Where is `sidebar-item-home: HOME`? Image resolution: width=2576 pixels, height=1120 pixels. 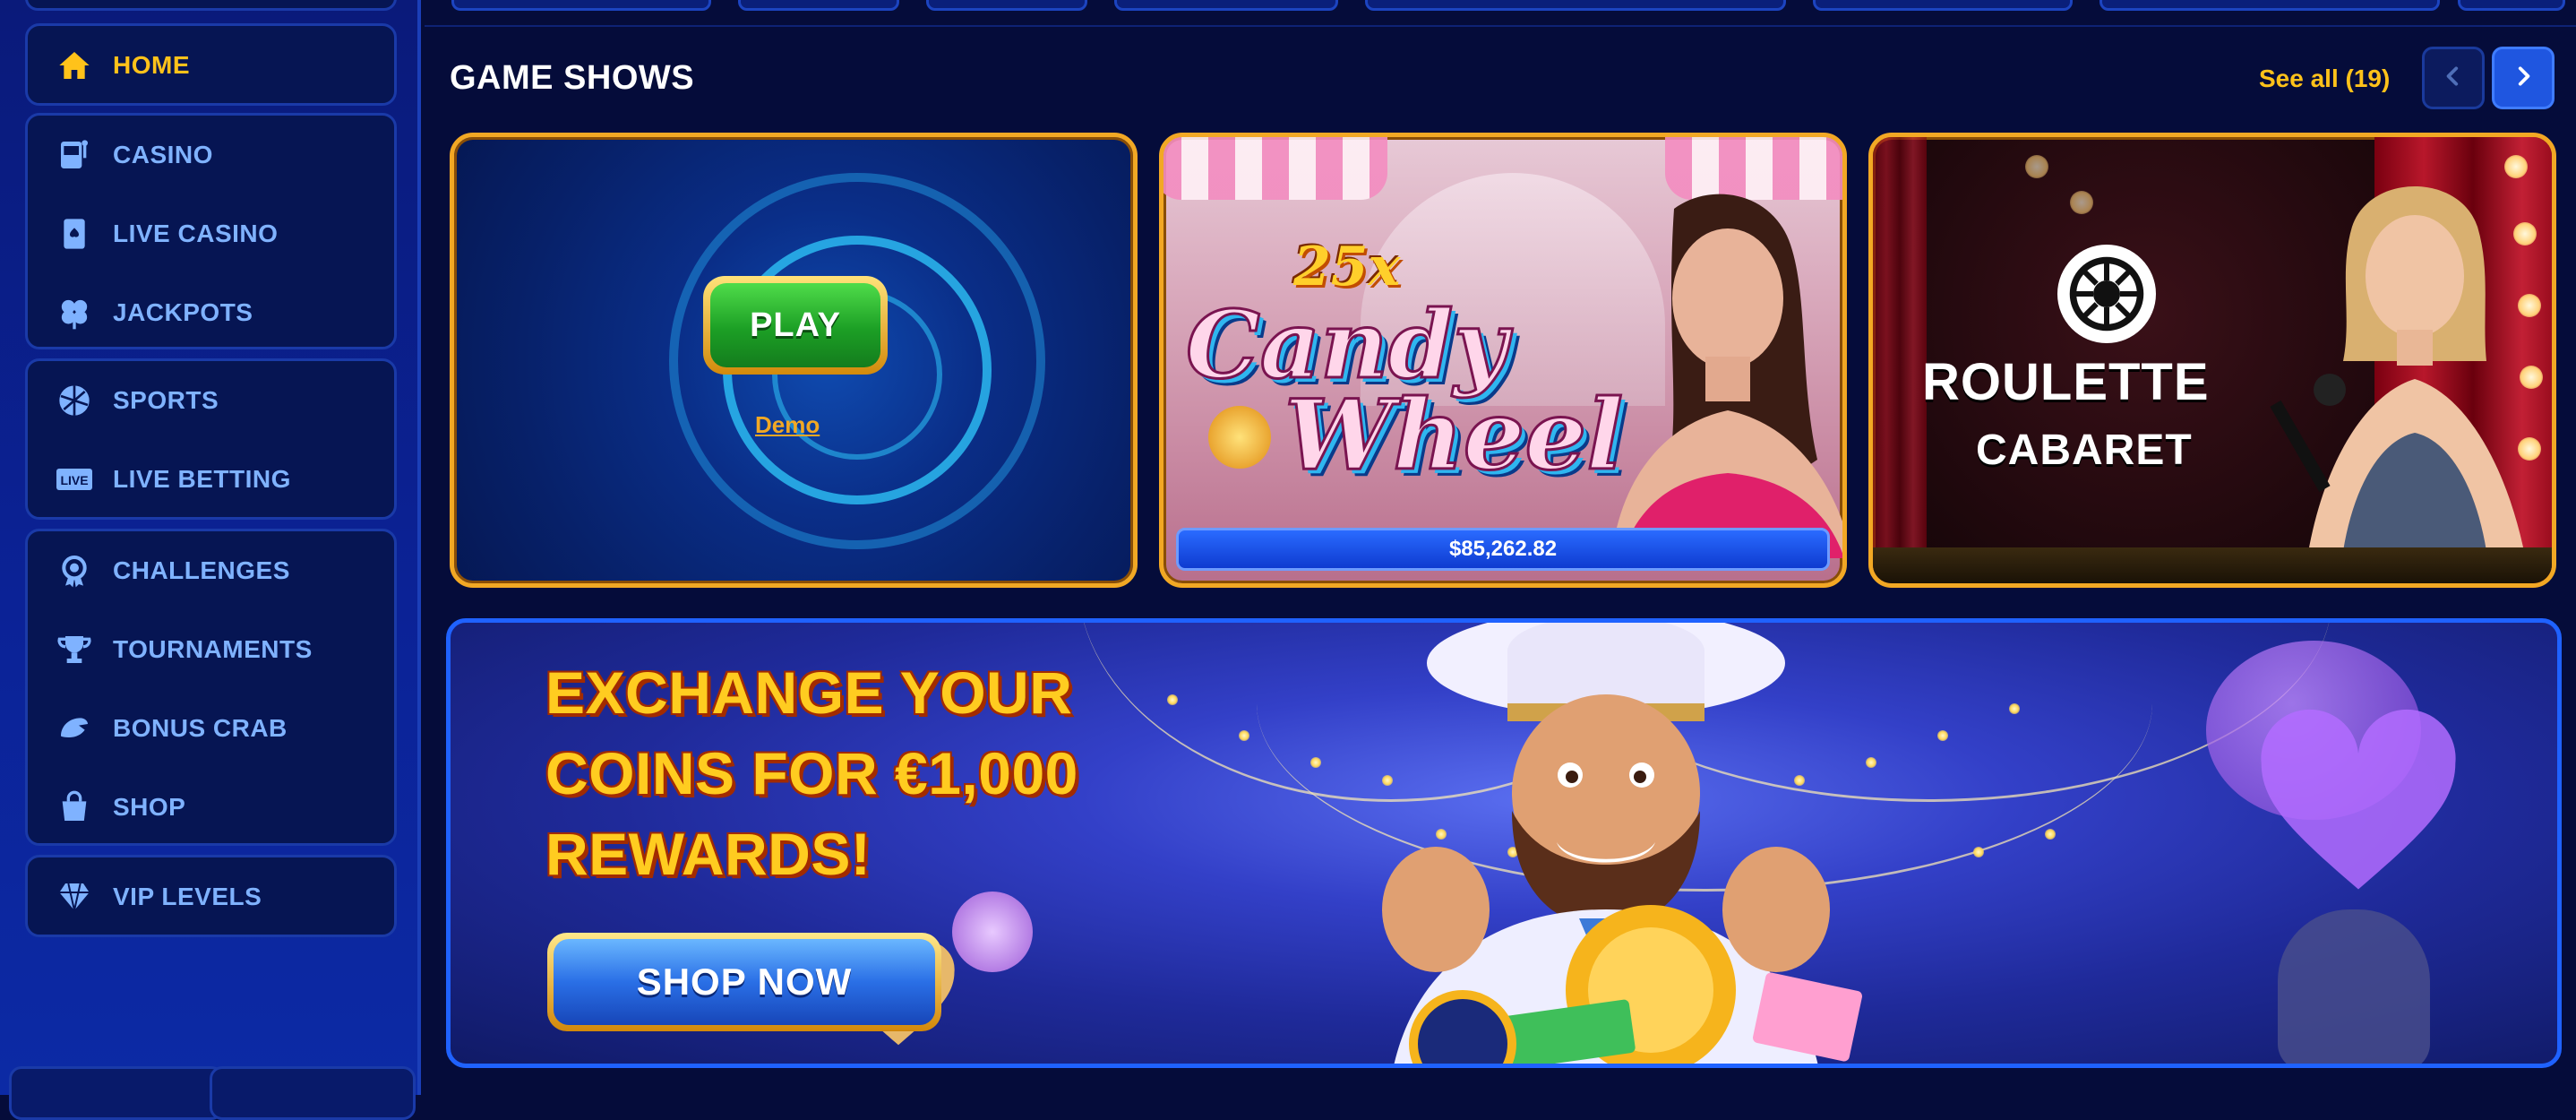
sidebar-item-home: HOME is located at coordinates (211, 65).